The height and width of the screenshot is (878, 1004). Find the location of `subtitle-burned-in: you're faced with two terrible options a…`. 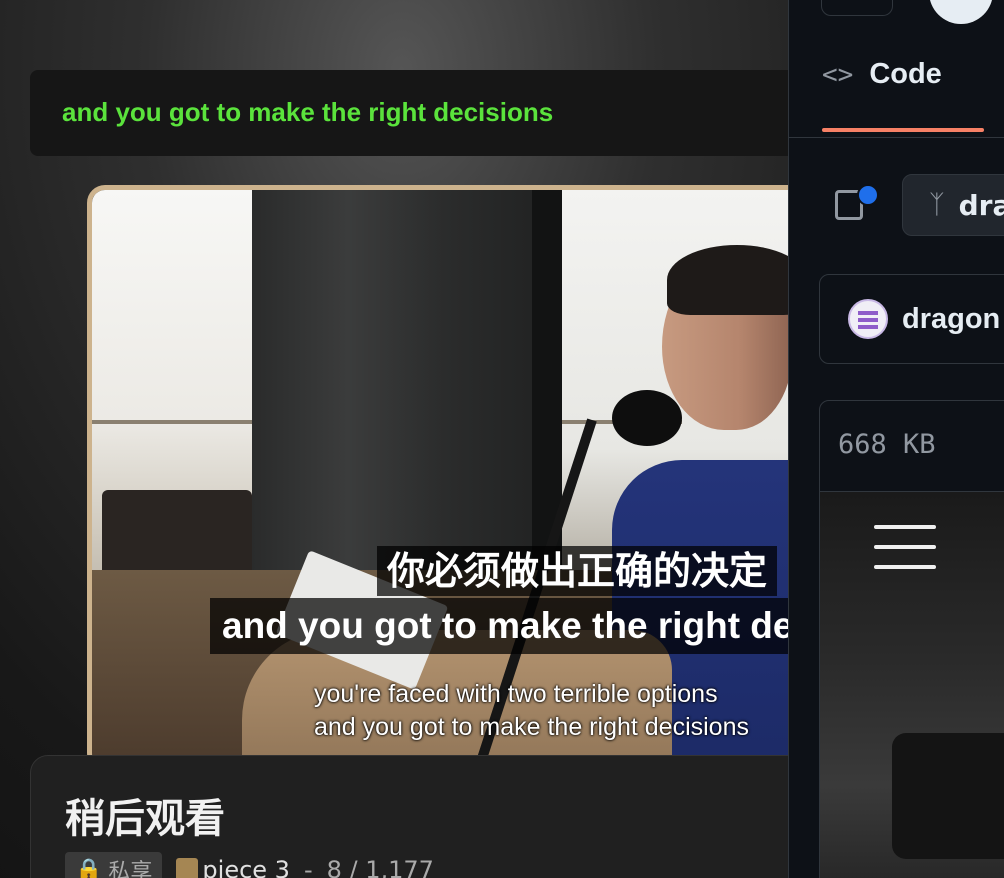

subtitle-burned-in: you're faced with two terrible options a… is located at coordinates (531, 711).